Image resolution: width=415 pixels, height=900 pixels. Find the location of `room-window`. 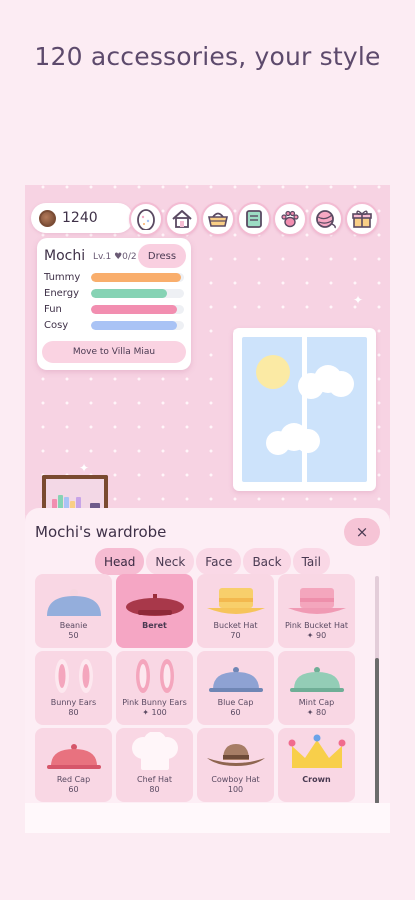

room-window is located at coordinates (304, 409).